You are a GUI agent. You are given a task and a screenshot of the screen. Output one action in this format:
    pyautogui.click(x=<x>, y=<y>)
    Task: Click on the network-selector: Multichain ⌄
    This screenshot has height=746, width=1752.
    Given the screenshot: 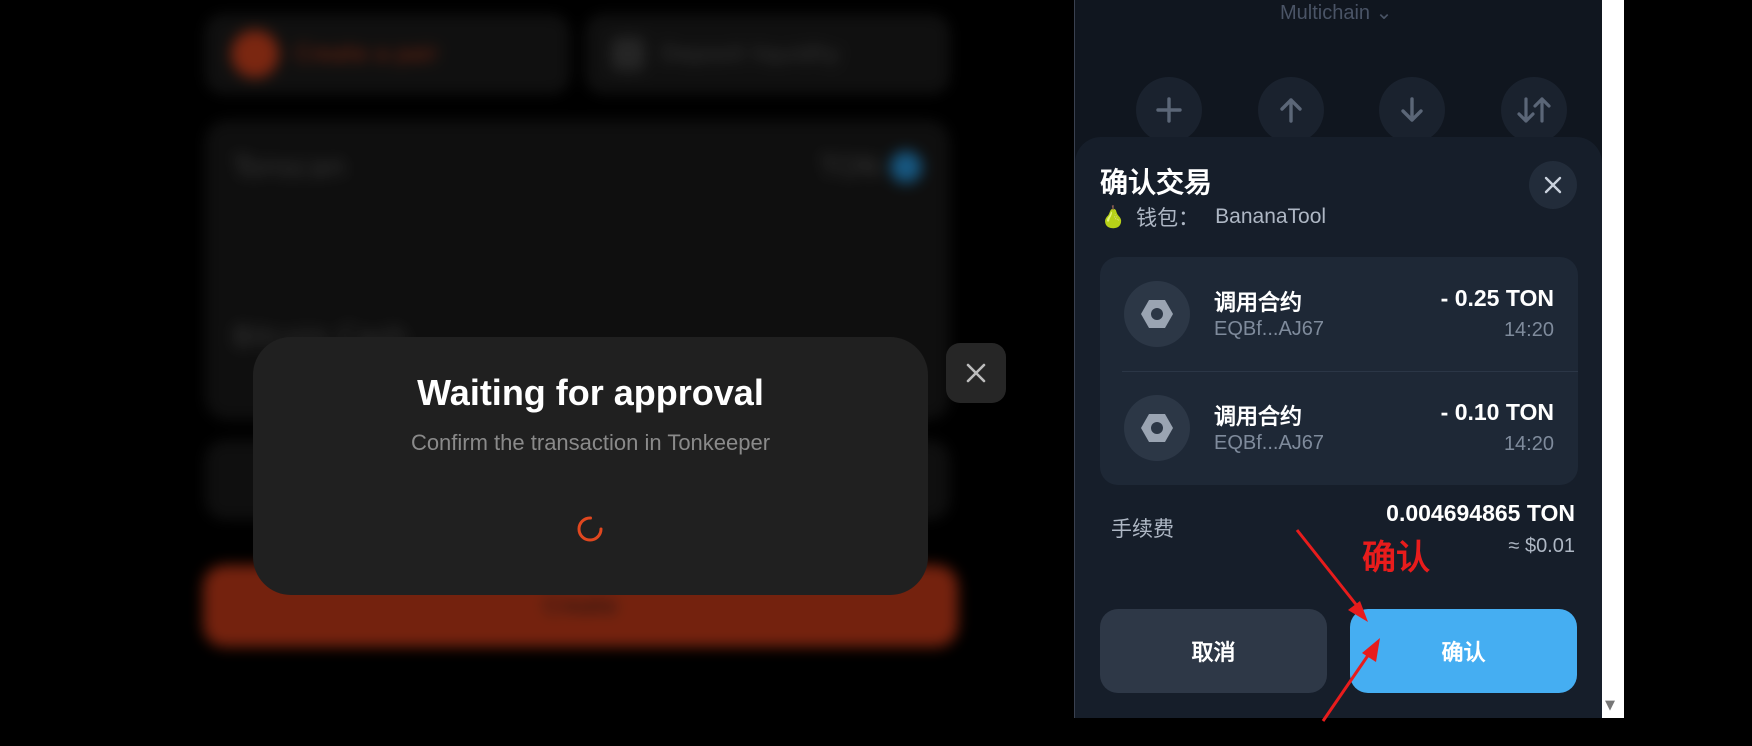 What is the action you would take?
    pyautogui.click(x=1336, y=12)
    